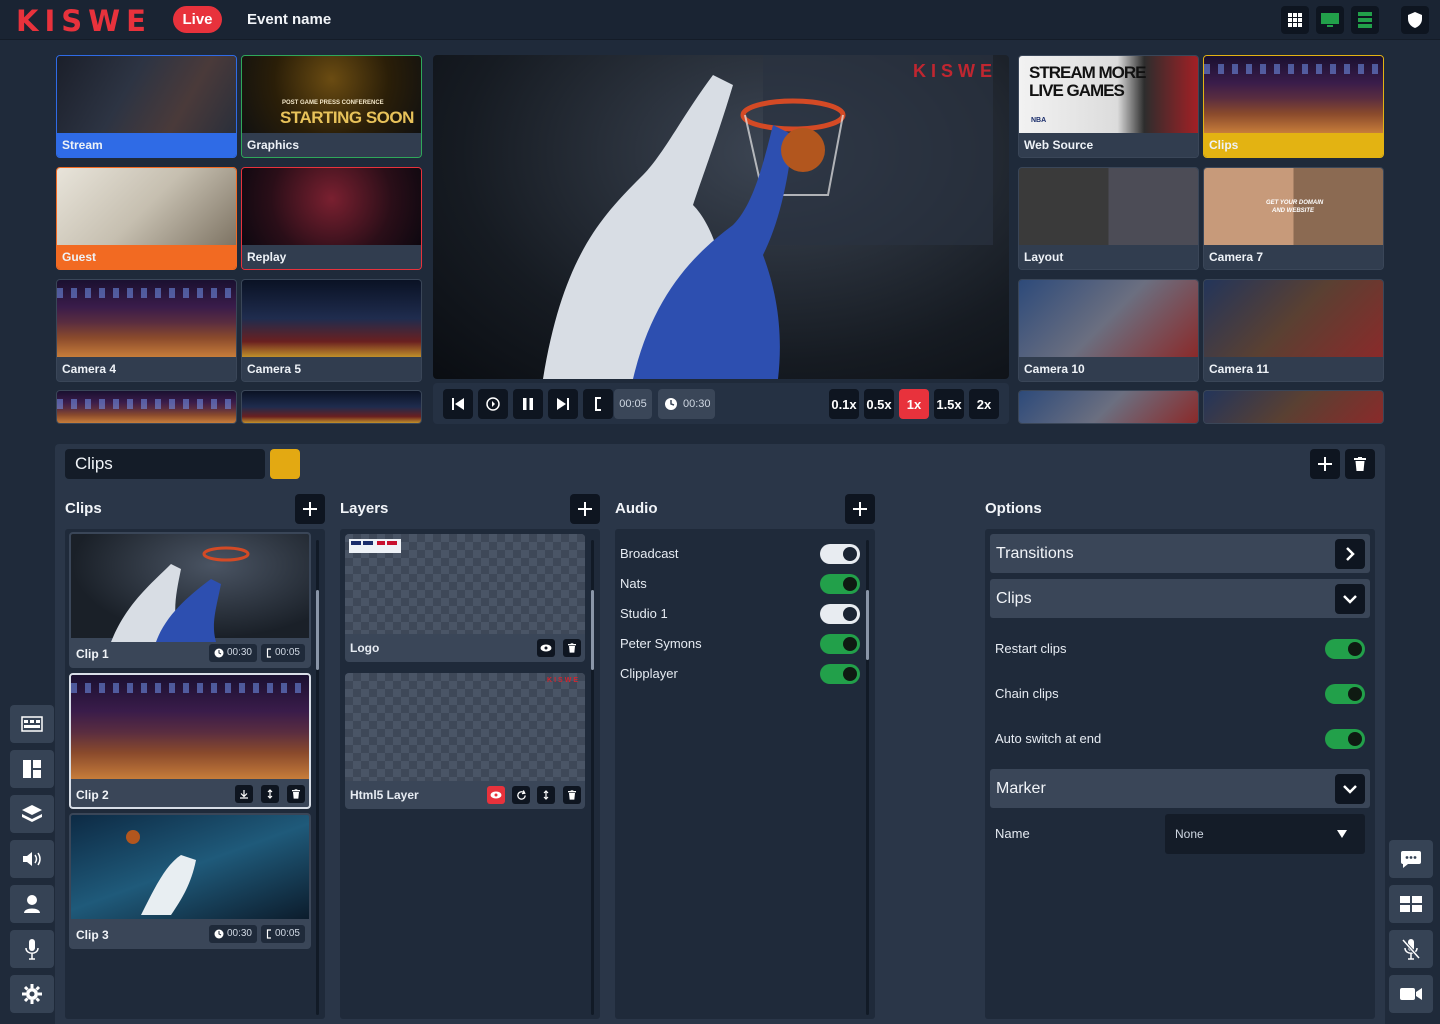  I want to click on source-clips: Clips, so click(1293, 106).